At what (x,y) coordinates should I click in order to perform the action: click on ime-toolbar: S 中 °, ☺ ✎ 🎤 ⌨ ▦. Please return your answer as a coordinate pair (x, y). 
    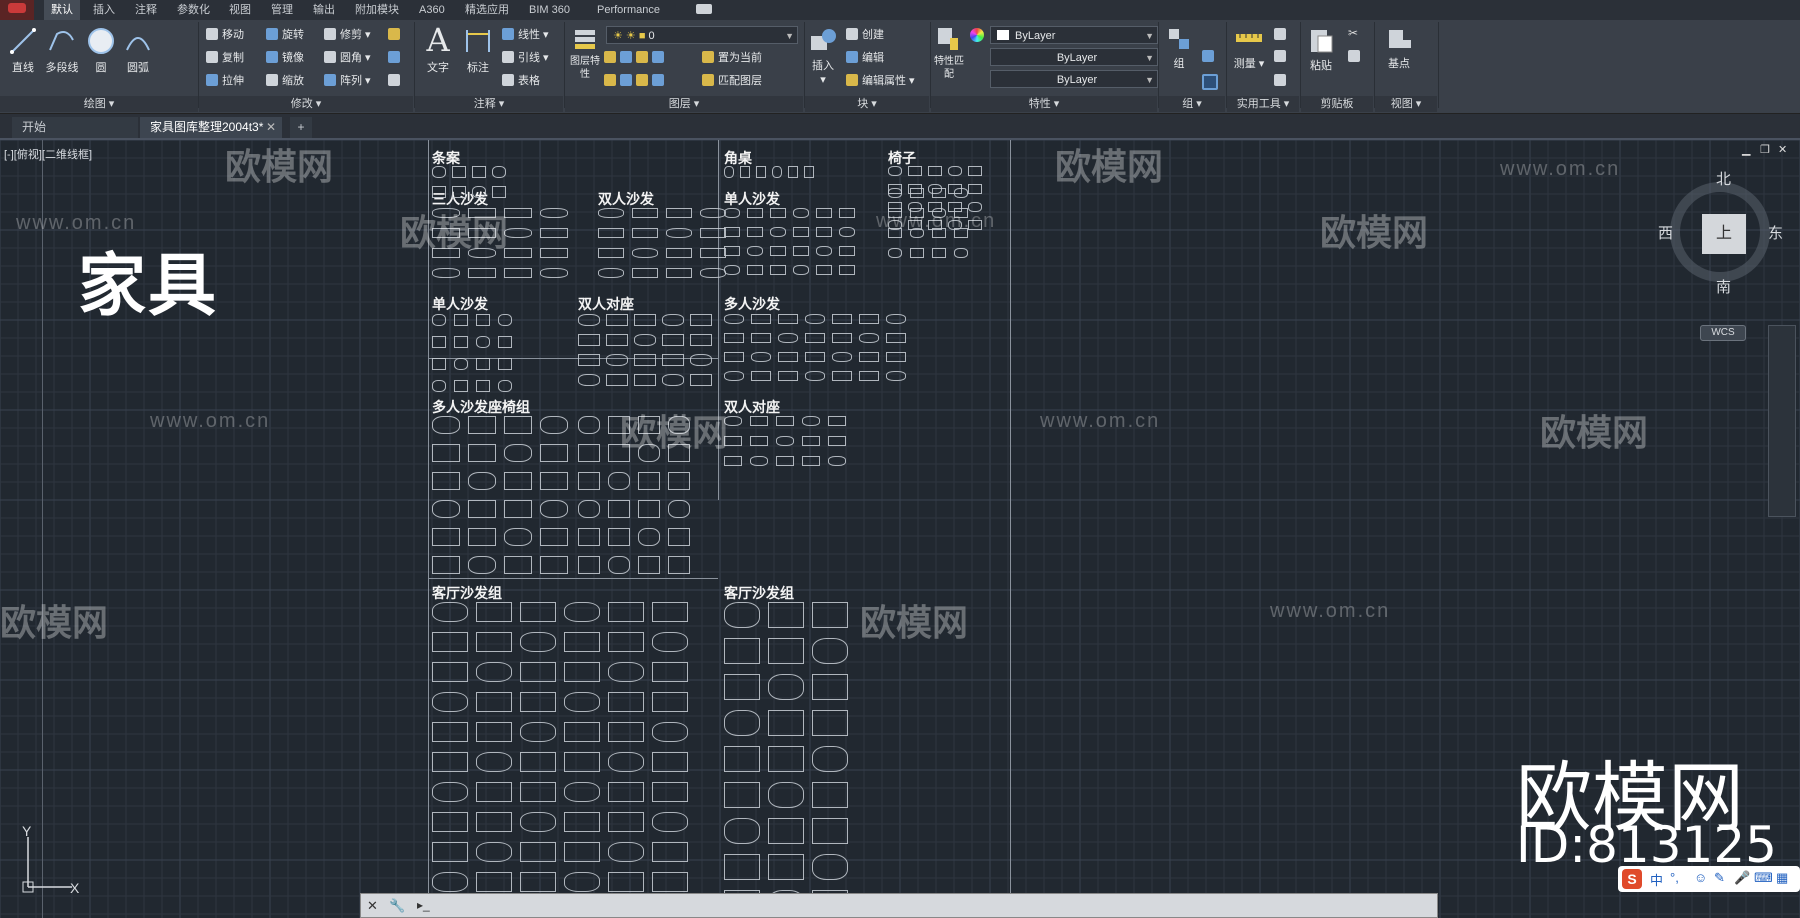
    Looking at the image, I should click on (1709, 879).